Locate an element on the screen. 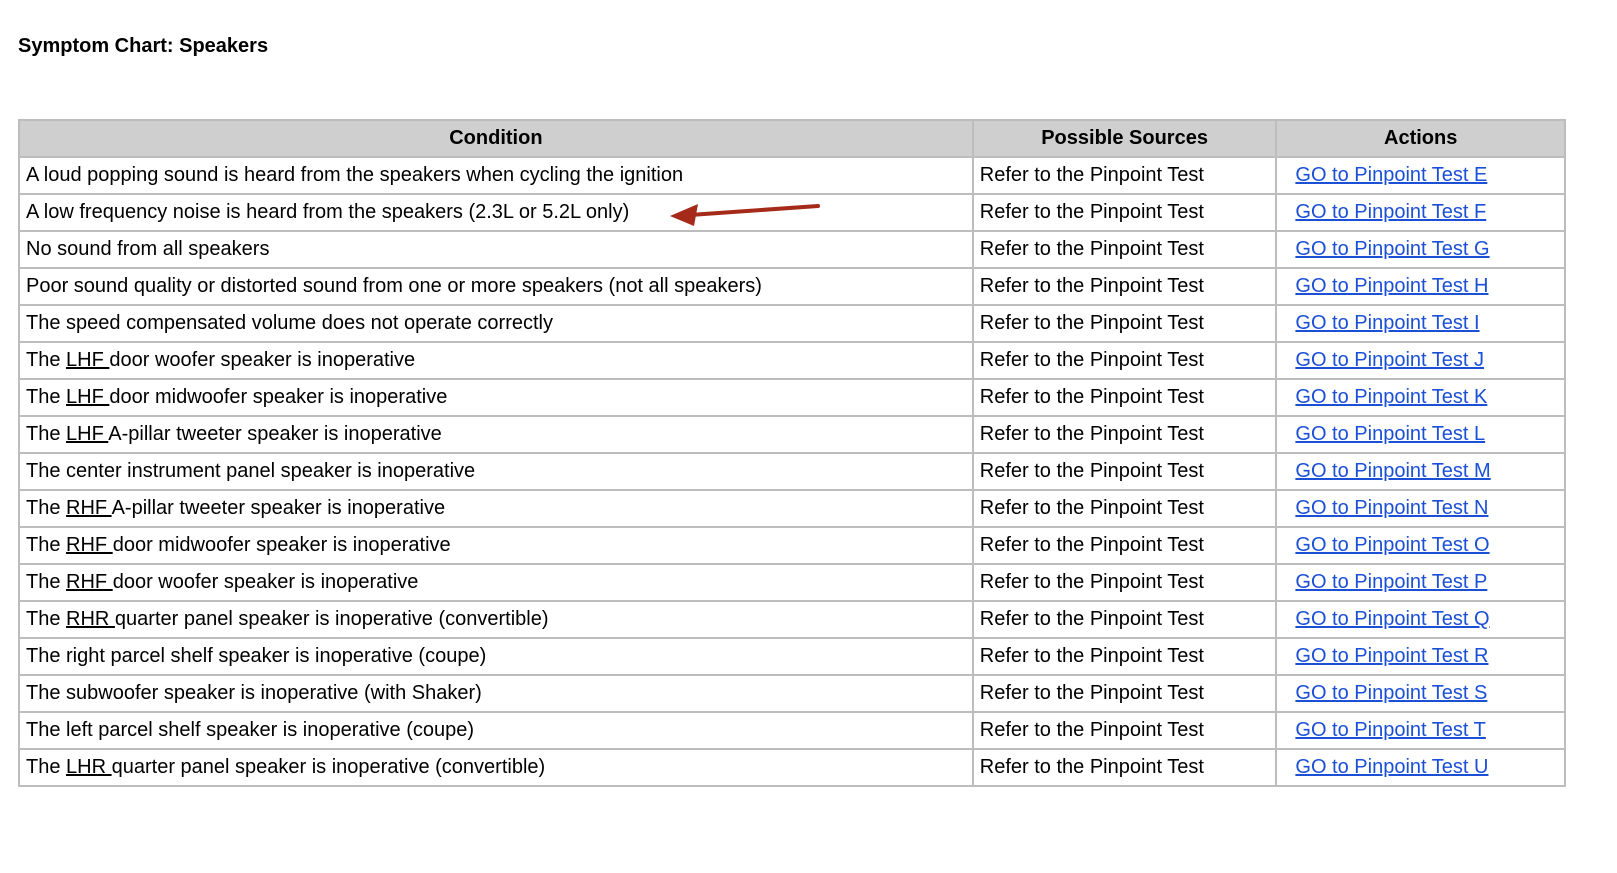 This screenshot has width=1617, height=873. condition-text: No sound from all speakers is located at coordinates (148, 249).